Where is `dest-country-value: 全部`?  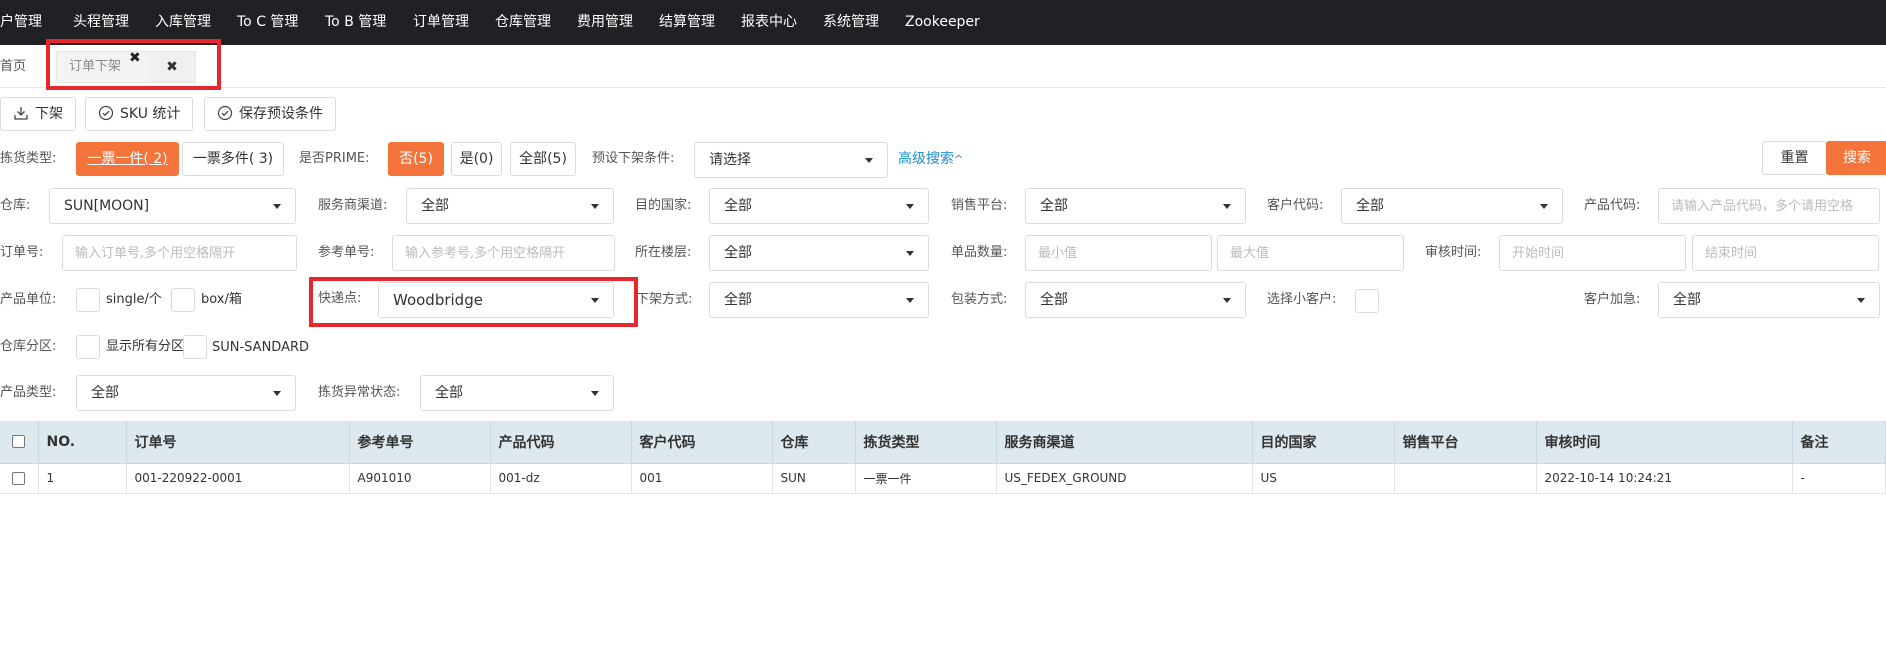
dest-country-value: 全部 is located at coordinates (738, 206).